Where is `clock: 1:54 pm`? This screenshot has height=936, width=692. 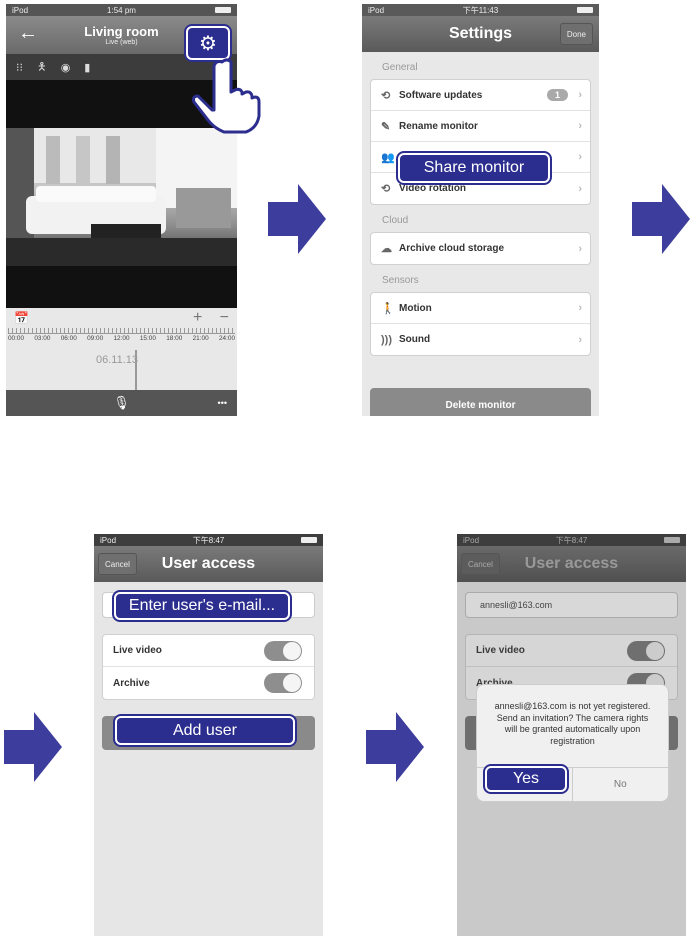 clock: 1:54 pm is located at coordinates (121, 10).